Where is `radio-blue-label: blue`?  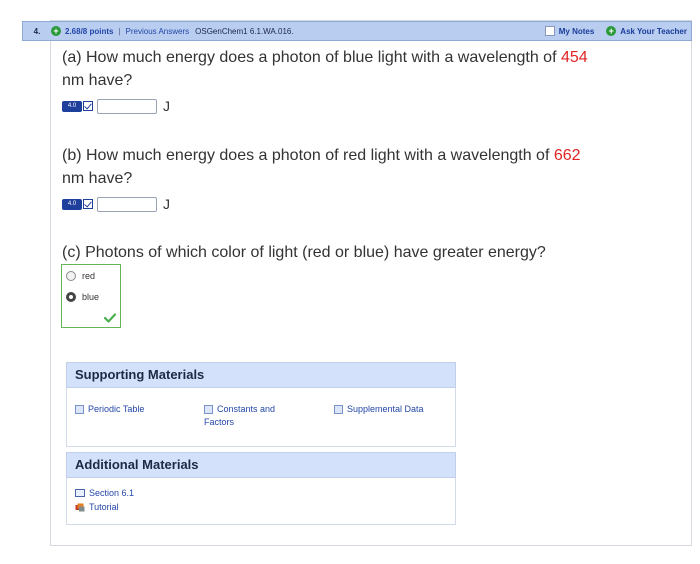
radio-blue-label: blue is located at coordinates (91, 297).